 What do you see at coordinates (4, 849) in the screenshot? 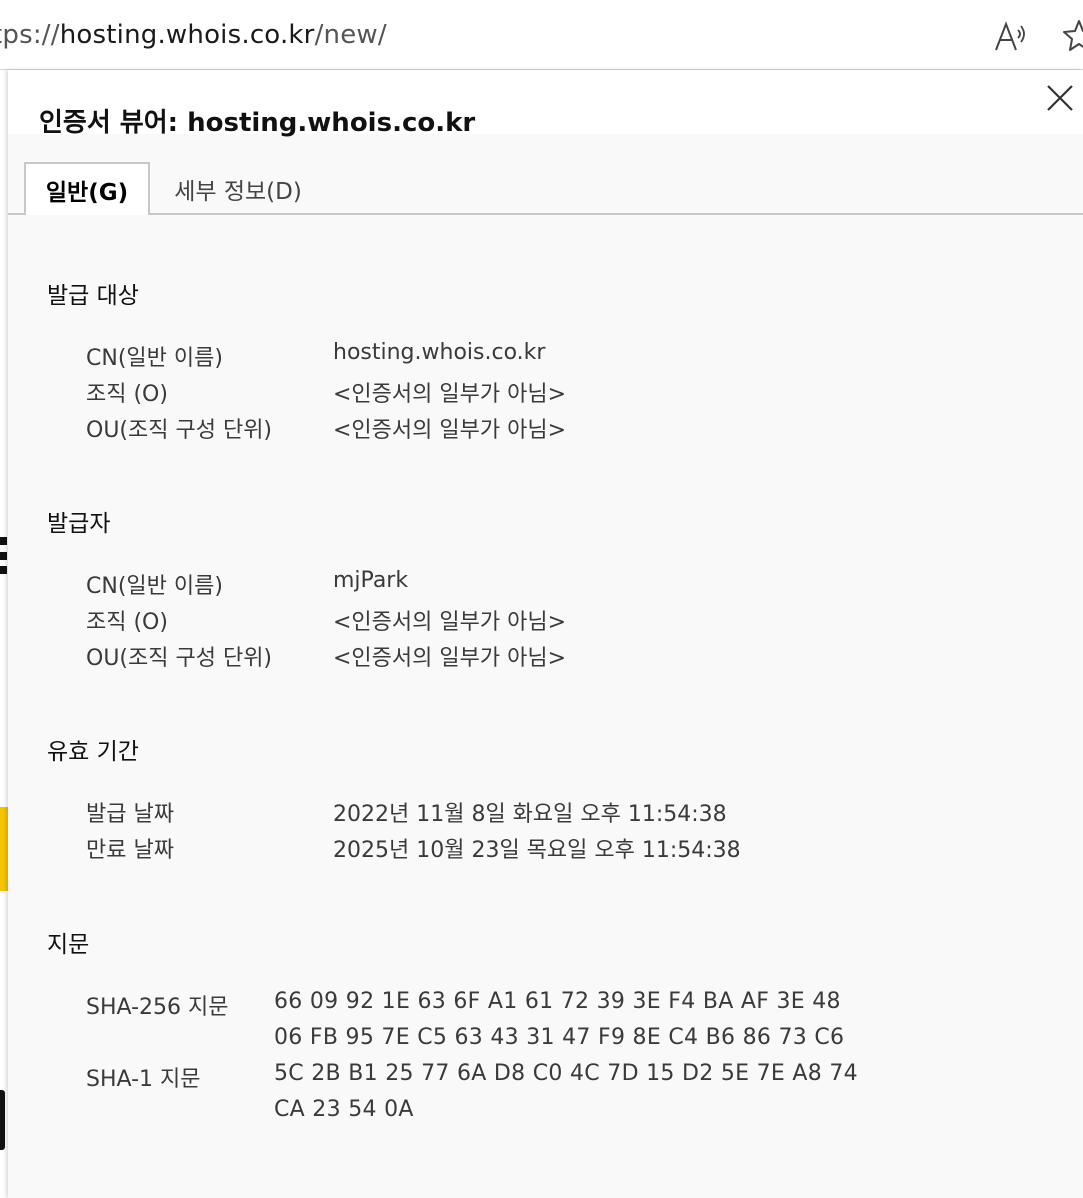
I see `background-banner-fragment` at bounding box center [4, 849].